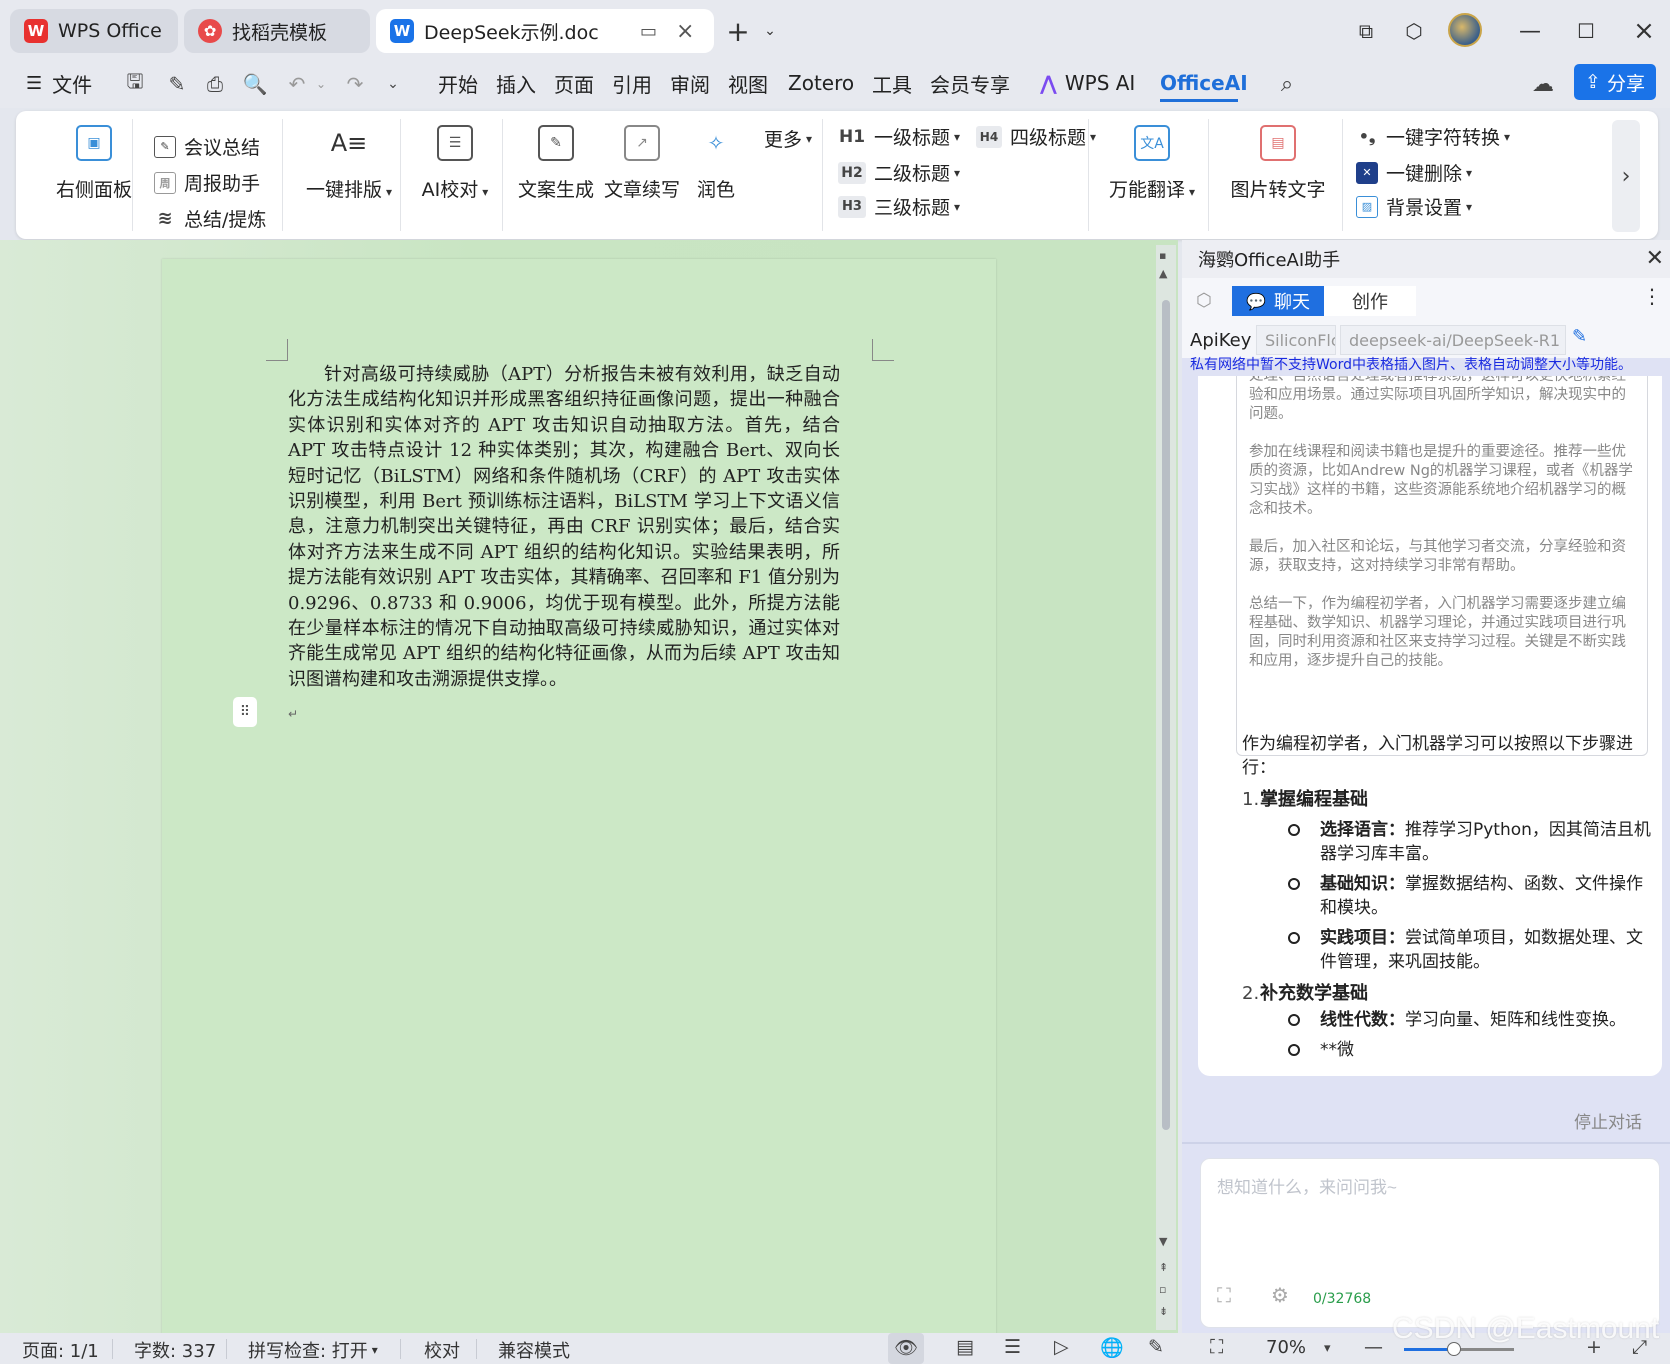 The width and height of the screenshot is (1670, 1364). What do you see at coordinates (1287, 84) in the screenshot?
I see `search-icon: ⌕` at bounding box center [1287, 84].